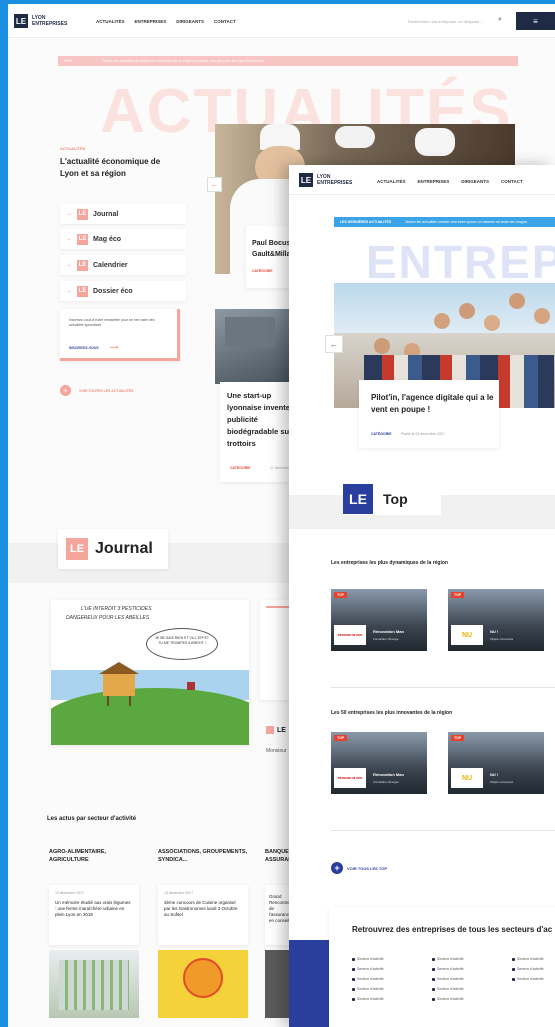 This screenshot has height=1027, width=555. What do you see at coordinates (92, 819) in the screenshot?
I see `sectors-heading: Les actus par secteur d'activité` at bounding box center [92, 819].